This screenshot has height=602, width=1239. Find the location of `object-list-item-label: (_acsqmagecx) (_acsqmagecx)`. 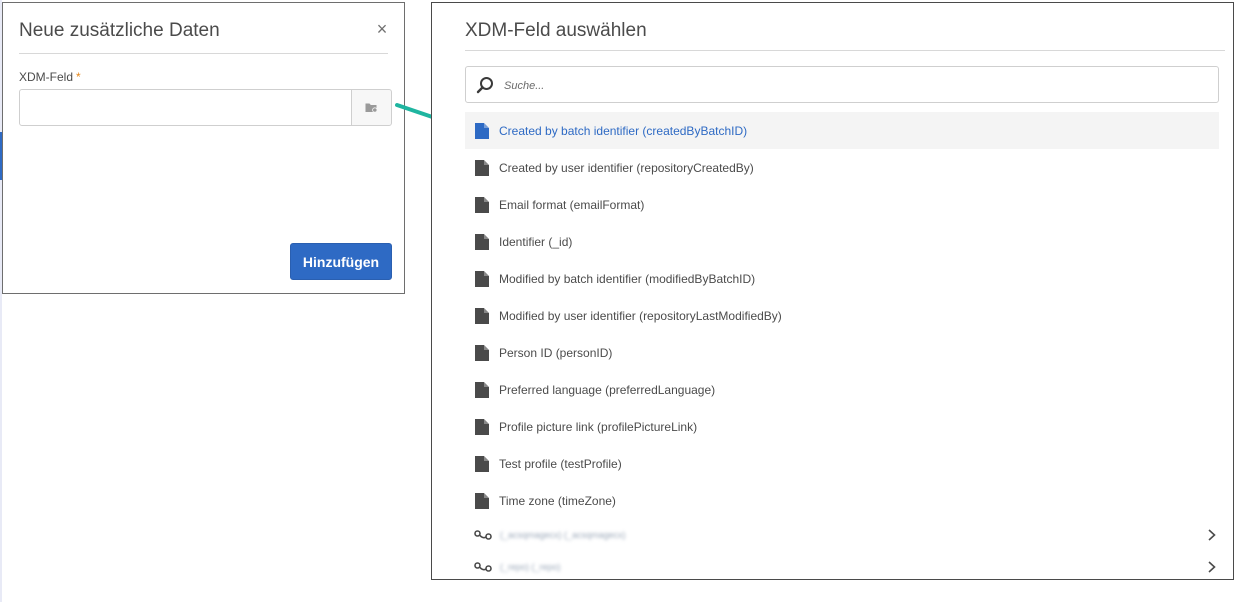

object-list-item-label: (_acsqmagecx) (_acsqmagecx) is located at coordinates (563, 535).